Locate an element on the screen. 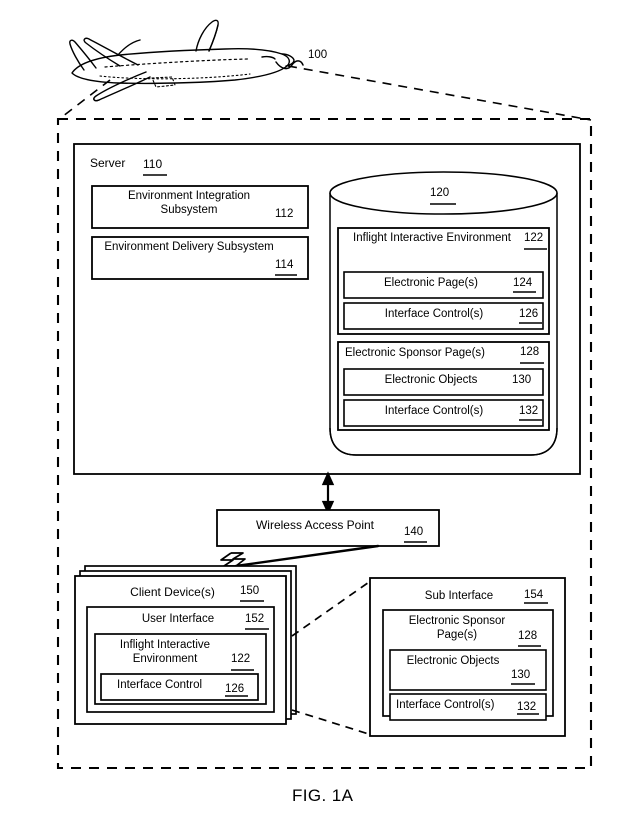 The width and height of the screenshot is (637, 825). inflight-interactive-environment-label: Inflight Interactive Environment is located at coordinates (432, 238).